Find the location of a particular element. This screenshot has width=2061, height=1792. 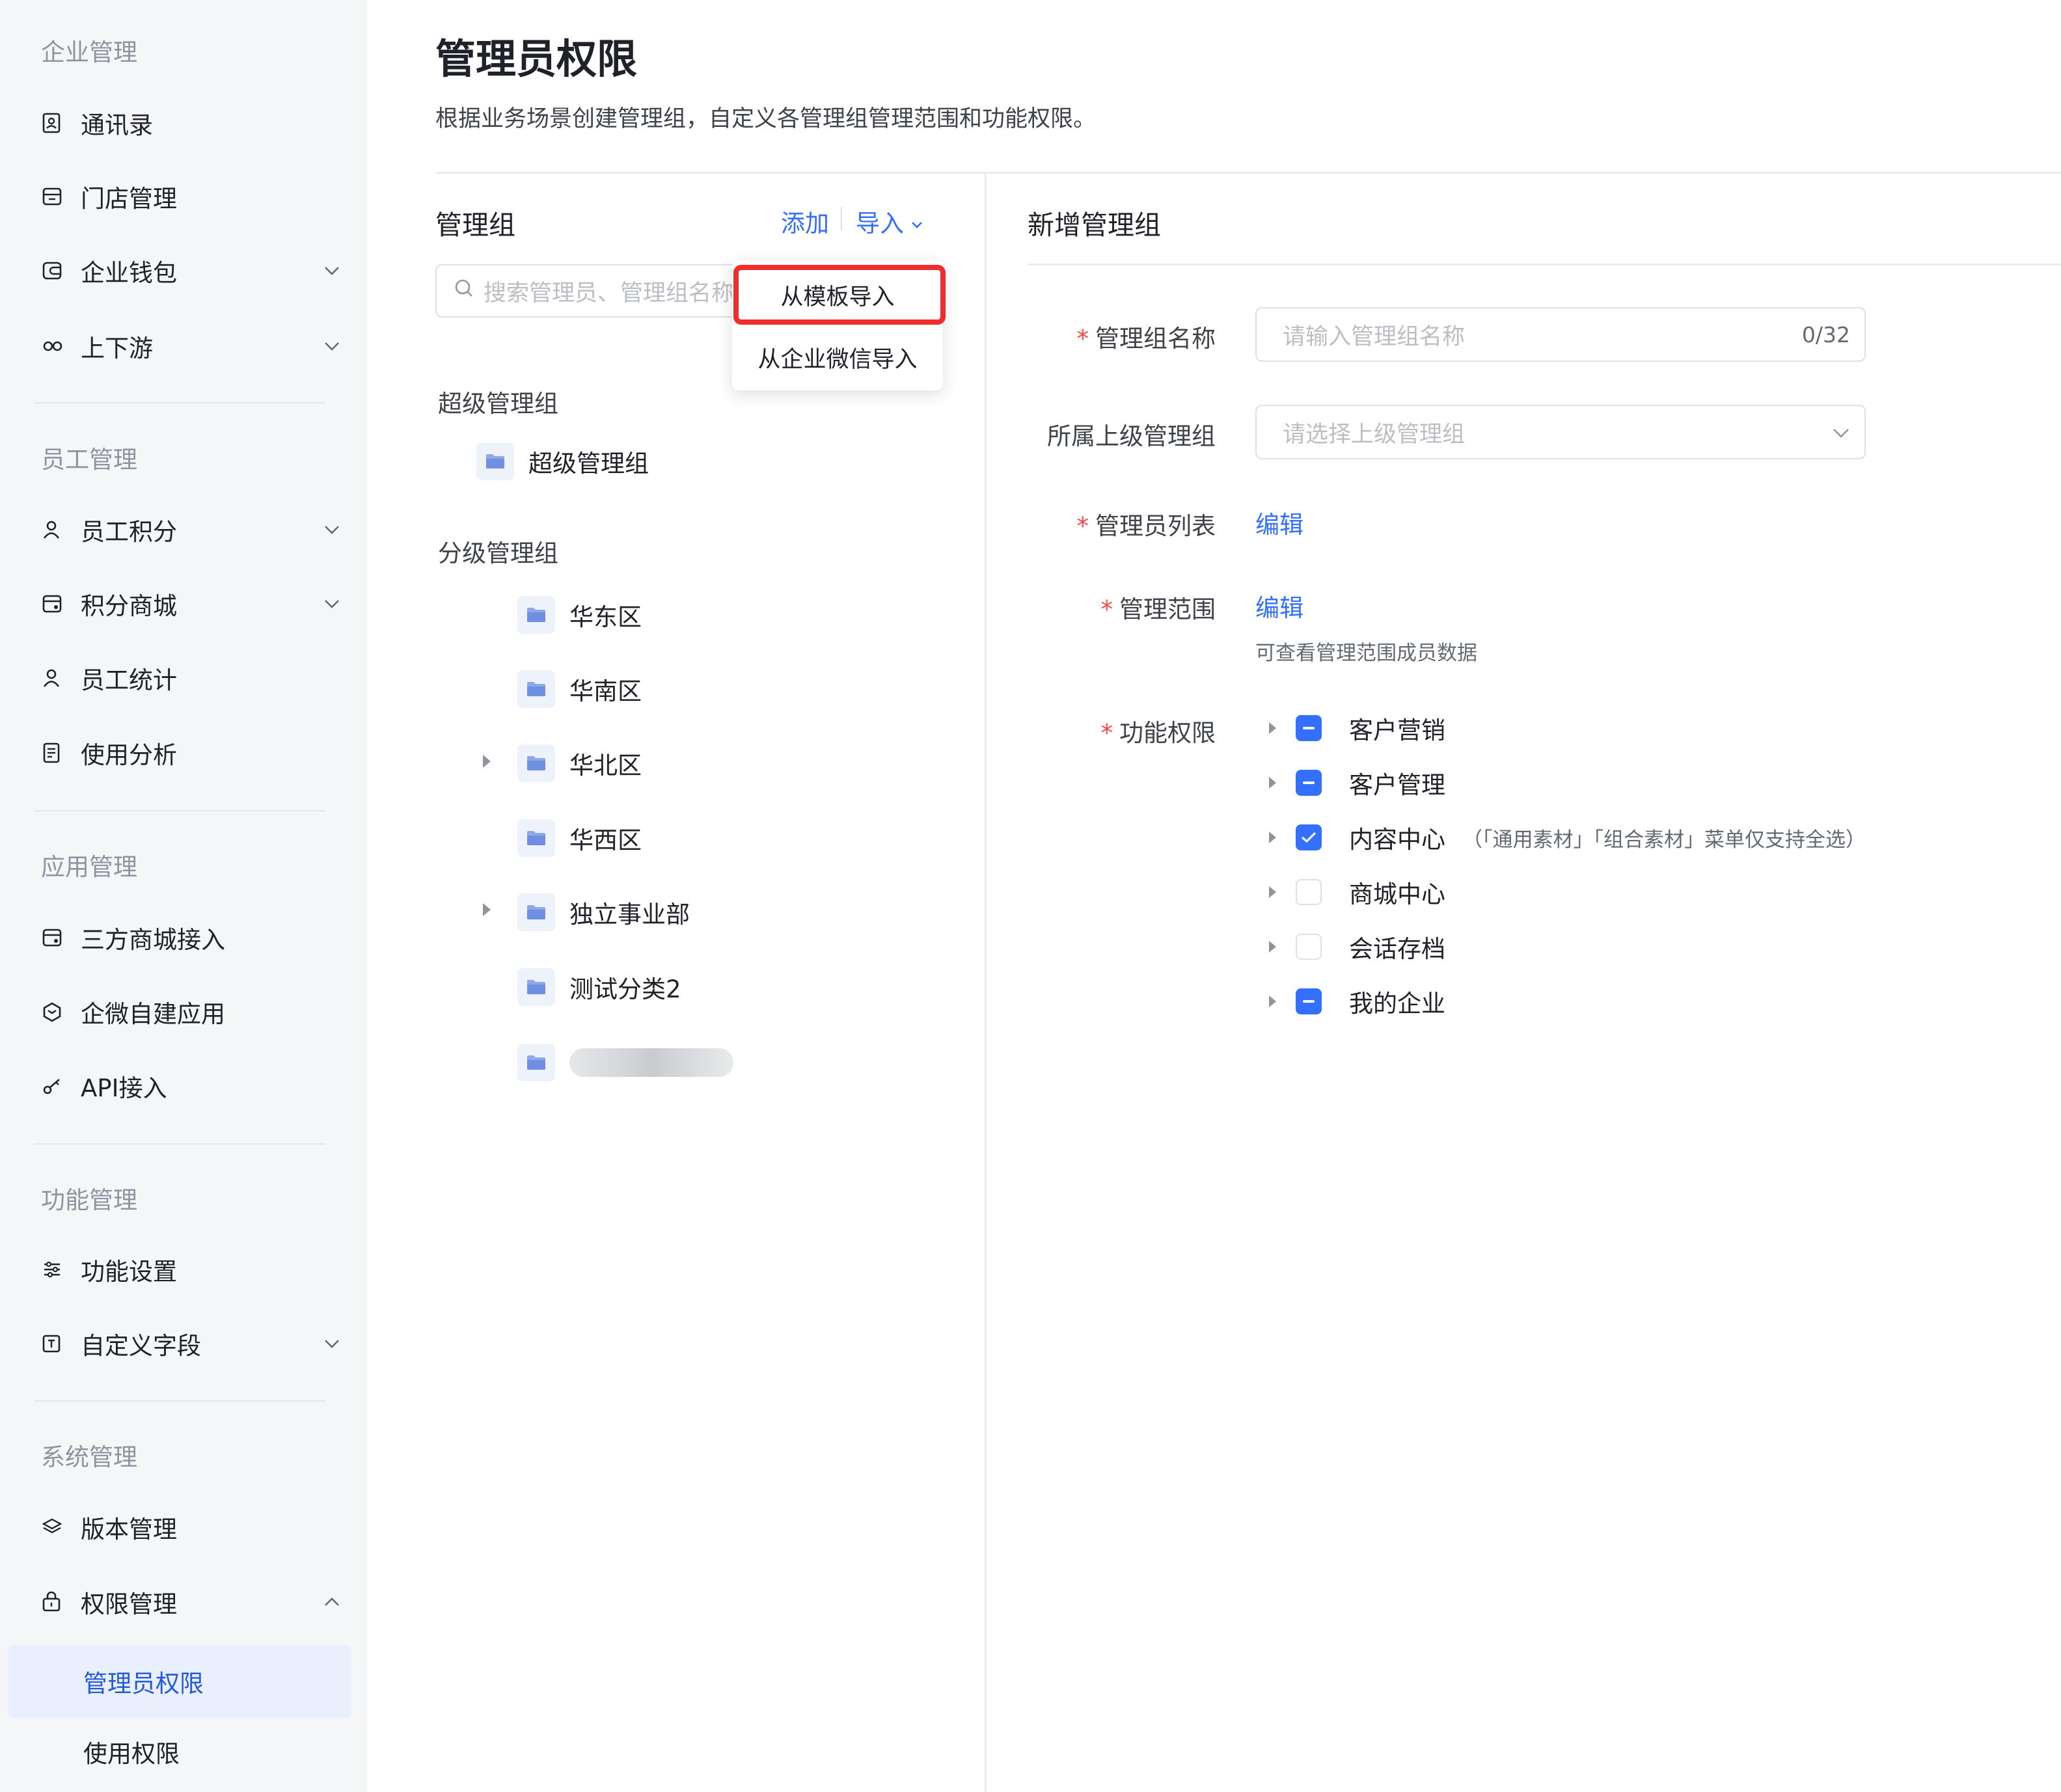

sidebar-item-label: 员工统计 is located at coordinates (129, 680).